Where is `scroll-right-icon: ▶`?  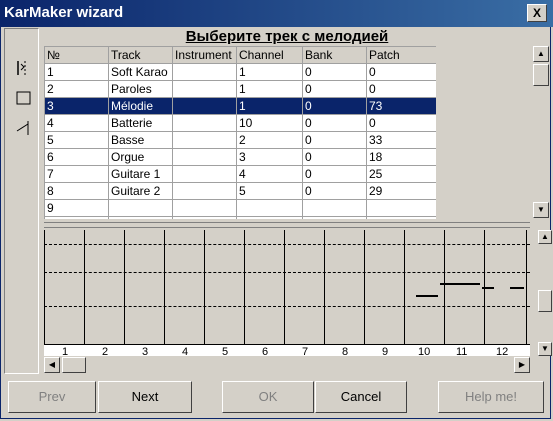
scroll-right-icon: ▶ is located at coordinates (522, 365).